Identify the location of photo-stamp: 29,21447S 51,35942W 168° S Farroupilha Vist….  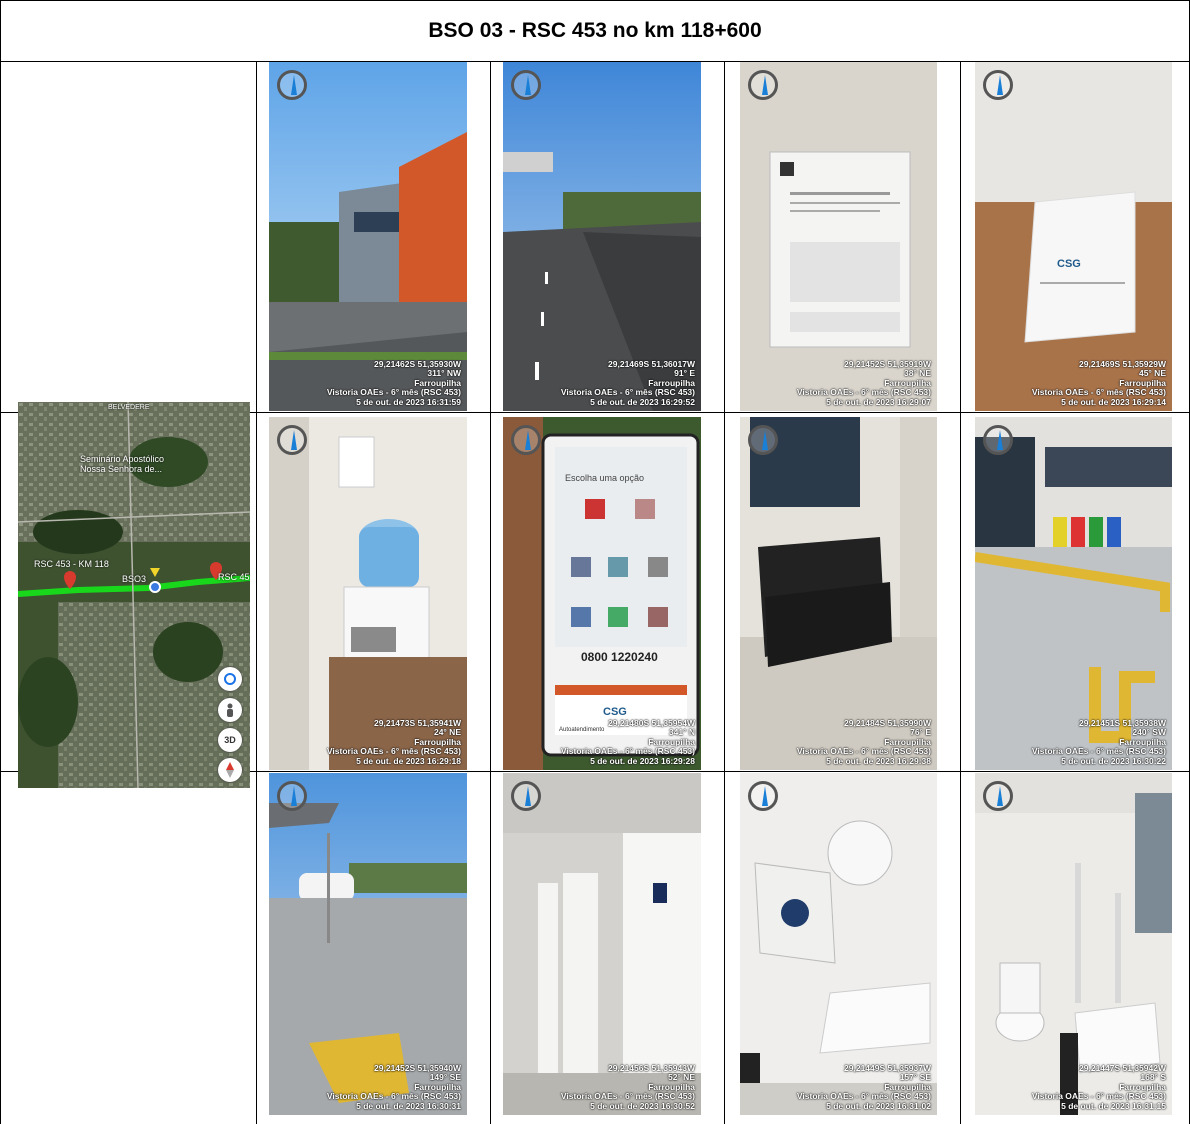
(1098, 1086).